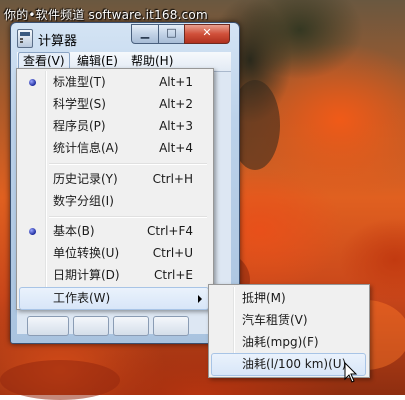 This screenshot has width=405, height=400. Describe the element at coordinates (97, 61) in the screenshot. I see `menu-edit: 编辑(E)` at that location.